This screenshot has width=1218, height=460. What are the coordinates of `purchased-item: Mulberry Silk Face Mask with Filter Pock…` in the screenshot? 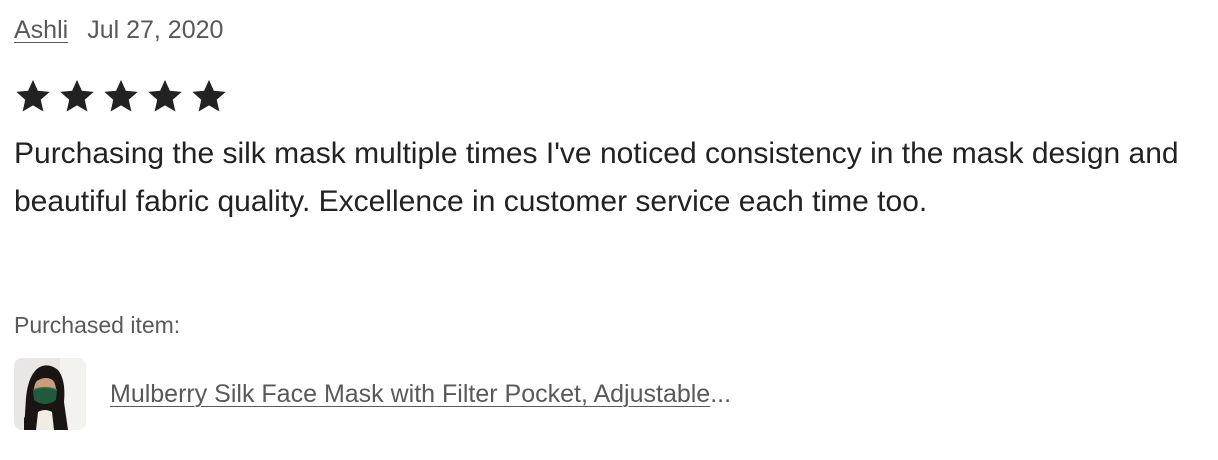 It's located at (372, 394).